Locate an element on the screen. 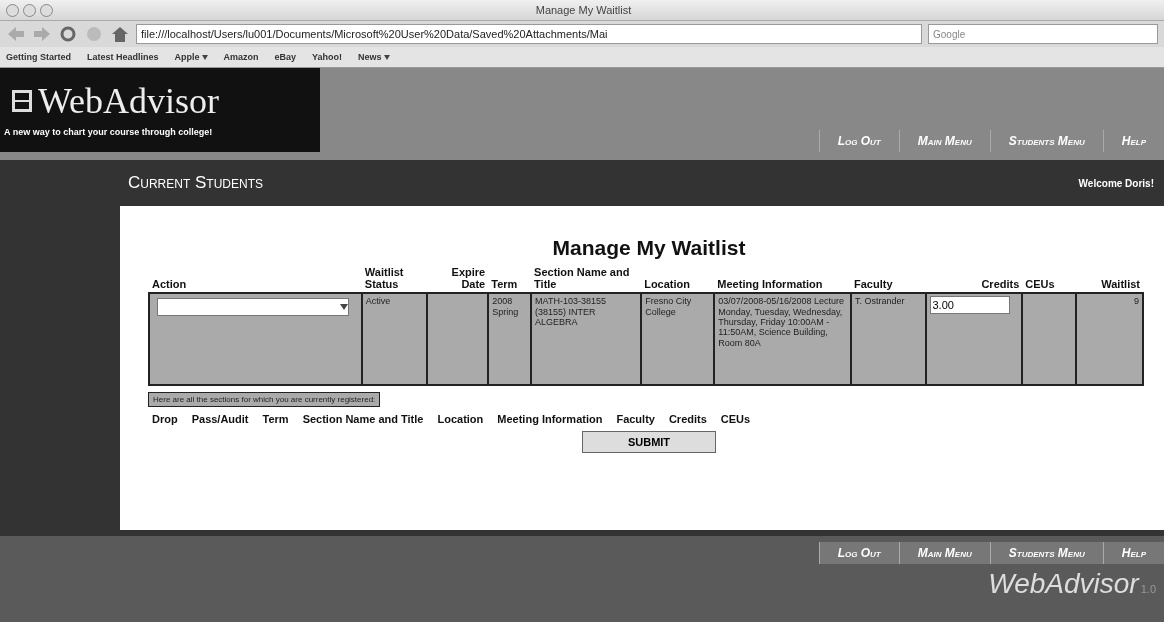 The width and height of the screenshot is (1164, 622). college-logo-icon is located at coordinates (22, 101).